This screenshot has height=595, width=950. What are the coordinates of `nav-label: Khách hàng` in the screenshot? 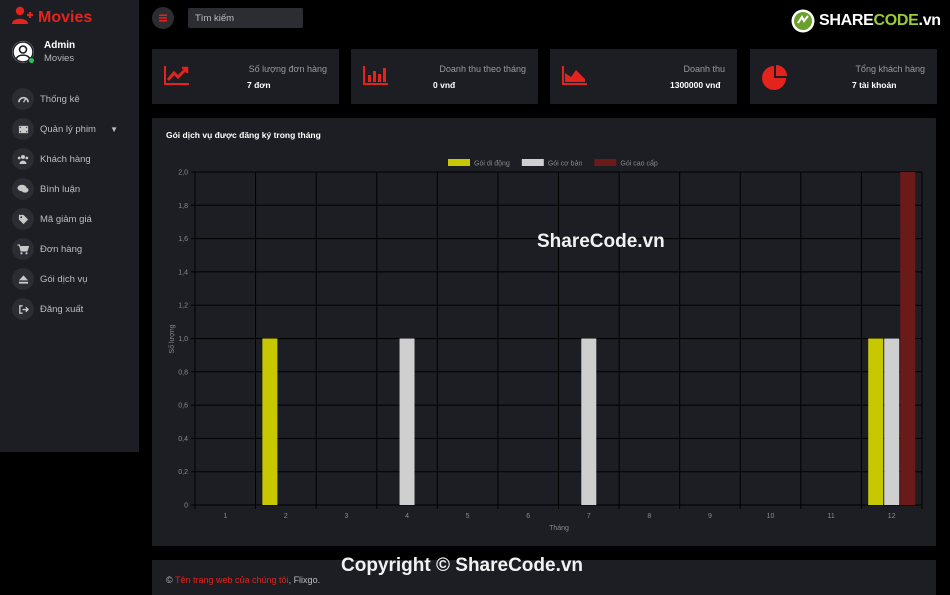 It's located at (65, 159).